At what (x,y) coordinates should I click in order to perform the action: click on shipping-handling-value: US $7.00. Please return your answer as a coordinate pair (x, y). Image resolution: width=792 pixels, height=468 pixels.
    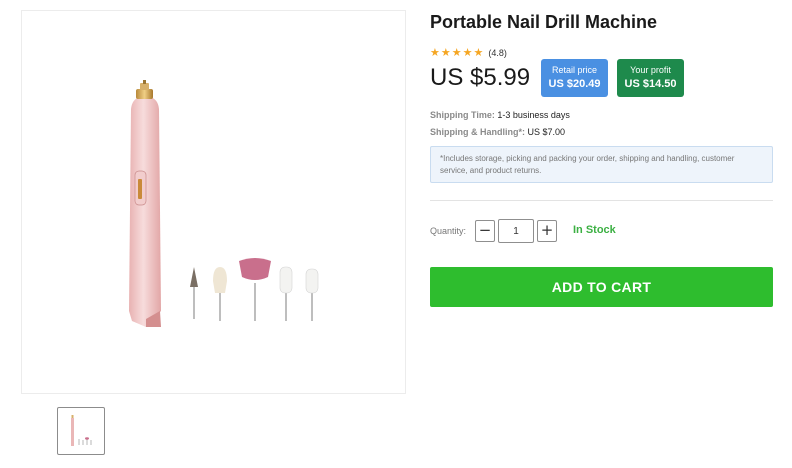
    Looking at the image, I should click on (546, 132).